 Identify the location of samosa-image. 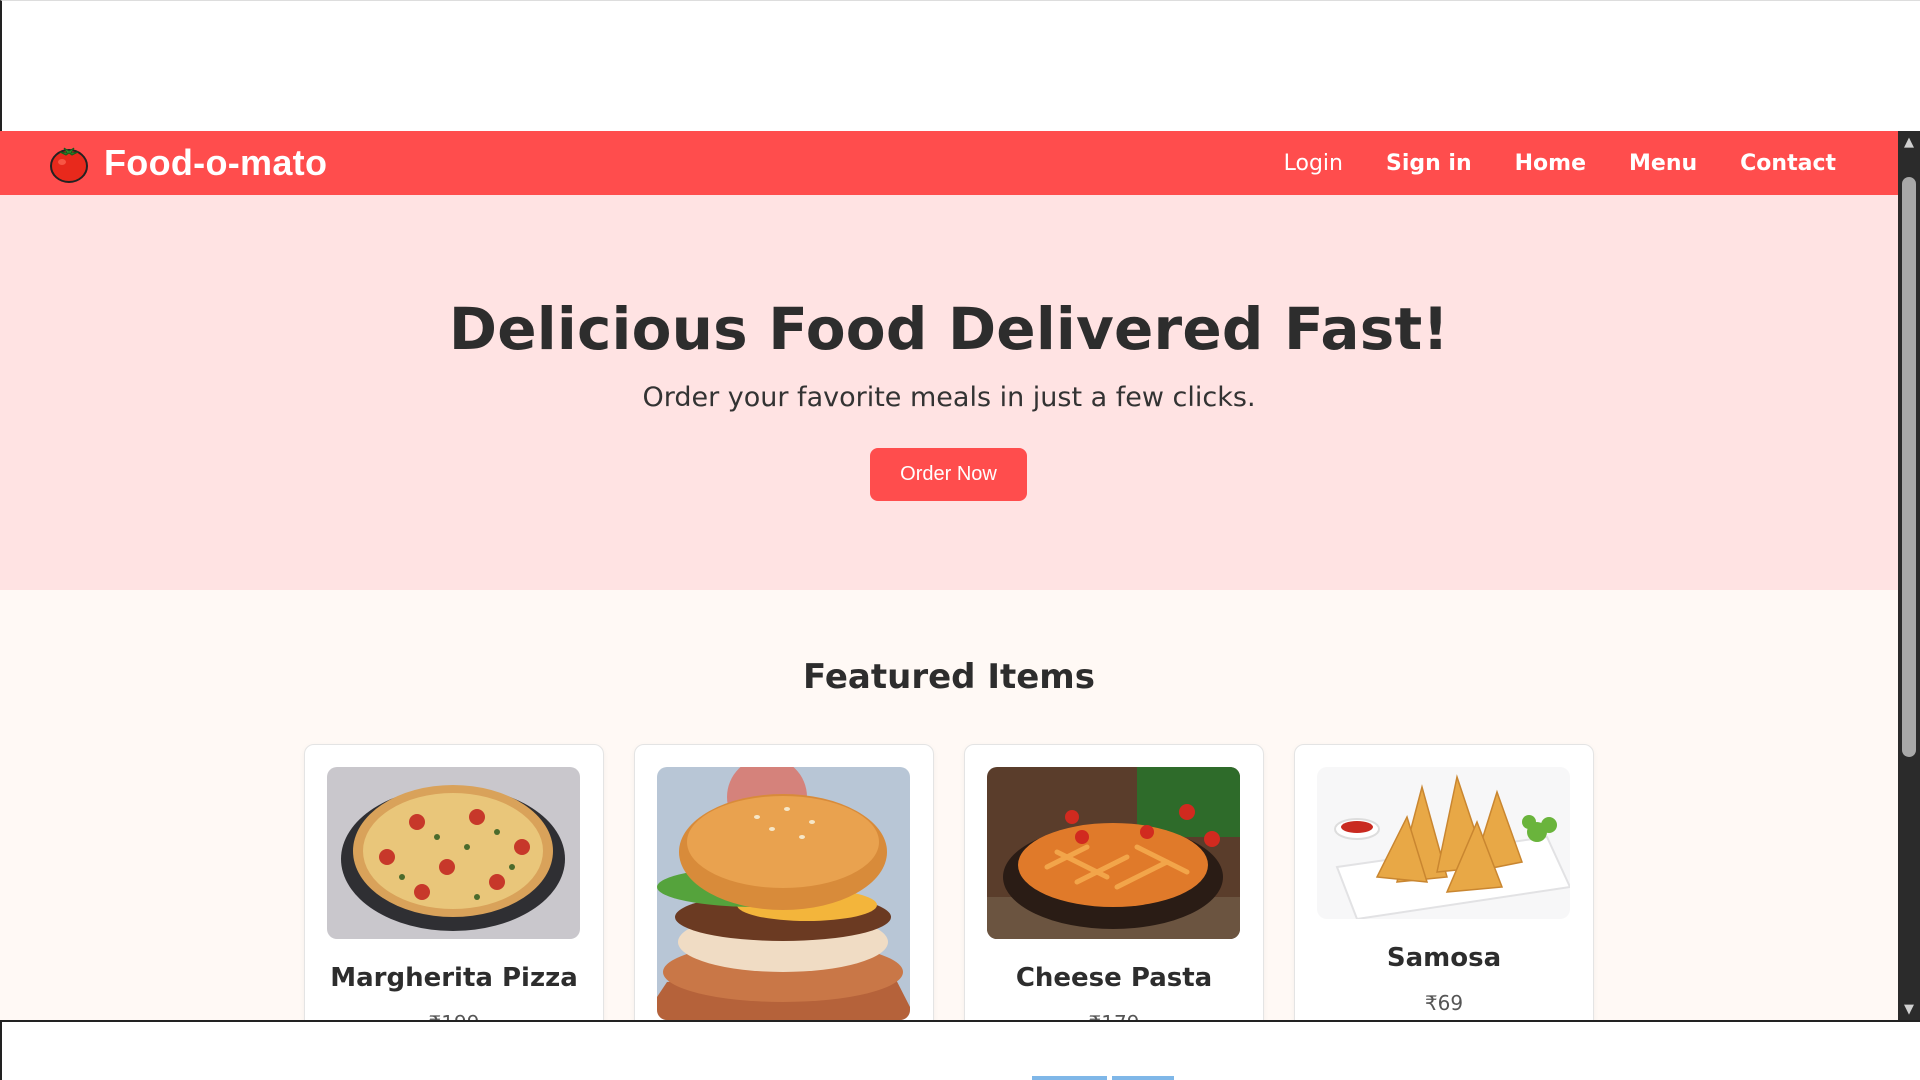
(1443, 843).